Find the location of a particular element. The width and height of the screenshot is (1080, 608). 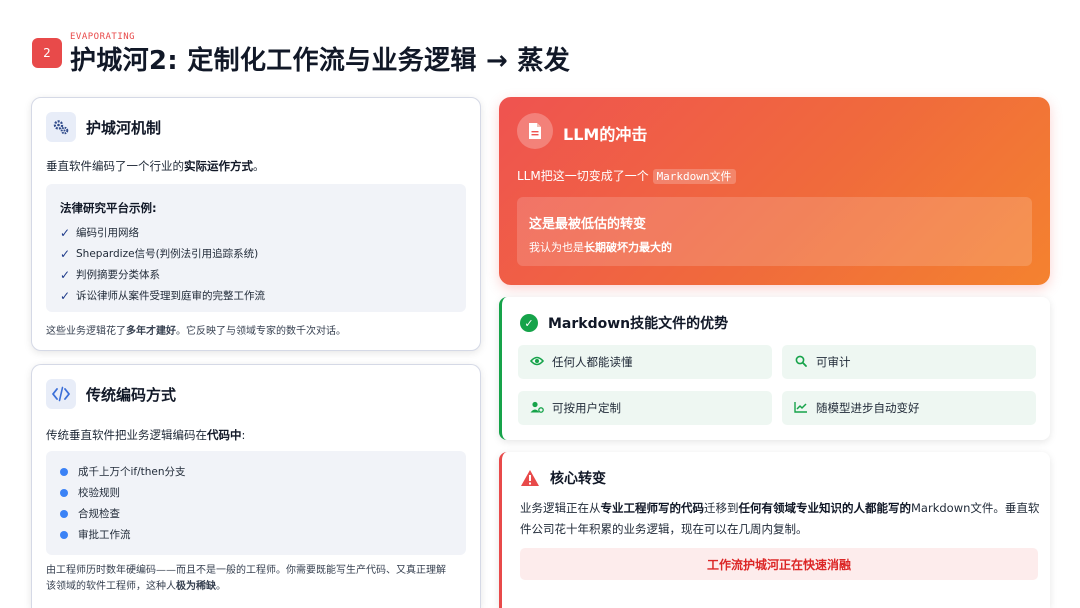

example-box-title: 法律研究平台示例: is located at coordinates (108, 208).